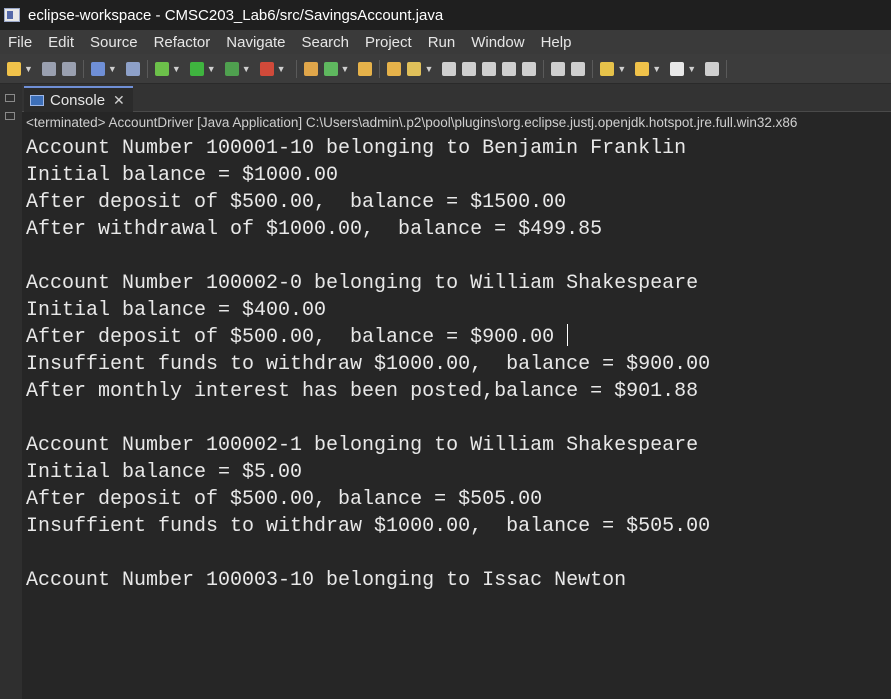 The width and height of the screenshot is (891, 699). Describe the element at coordinates (10, 98) in the screenshot. I see `restore-icon` at that location.